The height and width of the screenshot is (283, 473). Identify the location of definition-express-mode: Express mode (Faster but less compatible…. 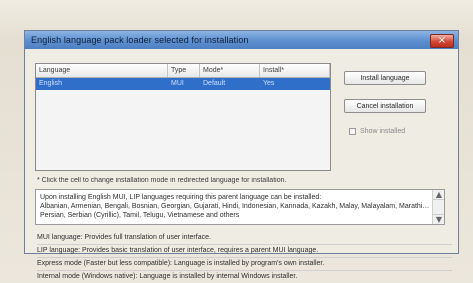
(181, 263).